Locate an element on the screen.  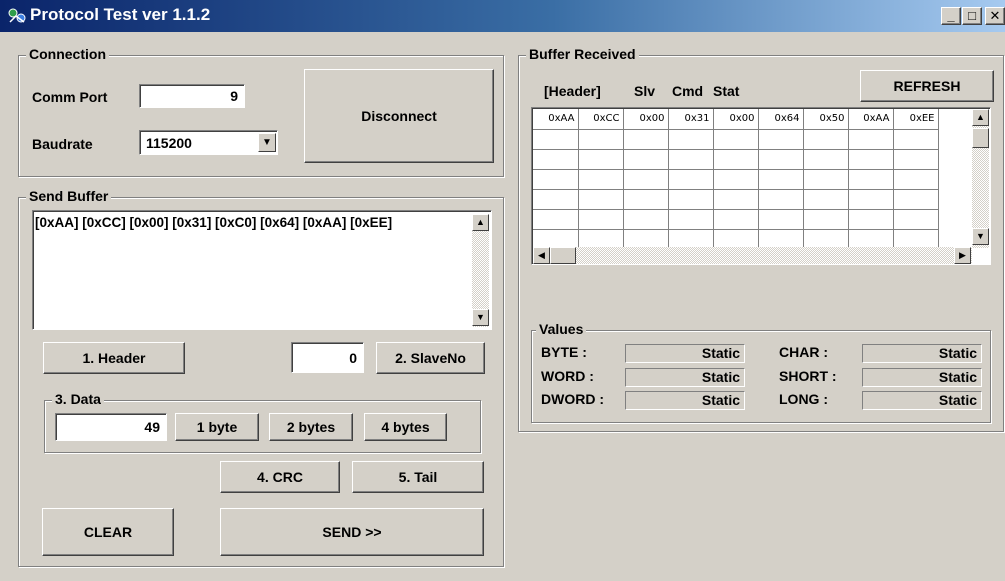
grid-horizontal-scrollbar is located at coordinates (752, 255).